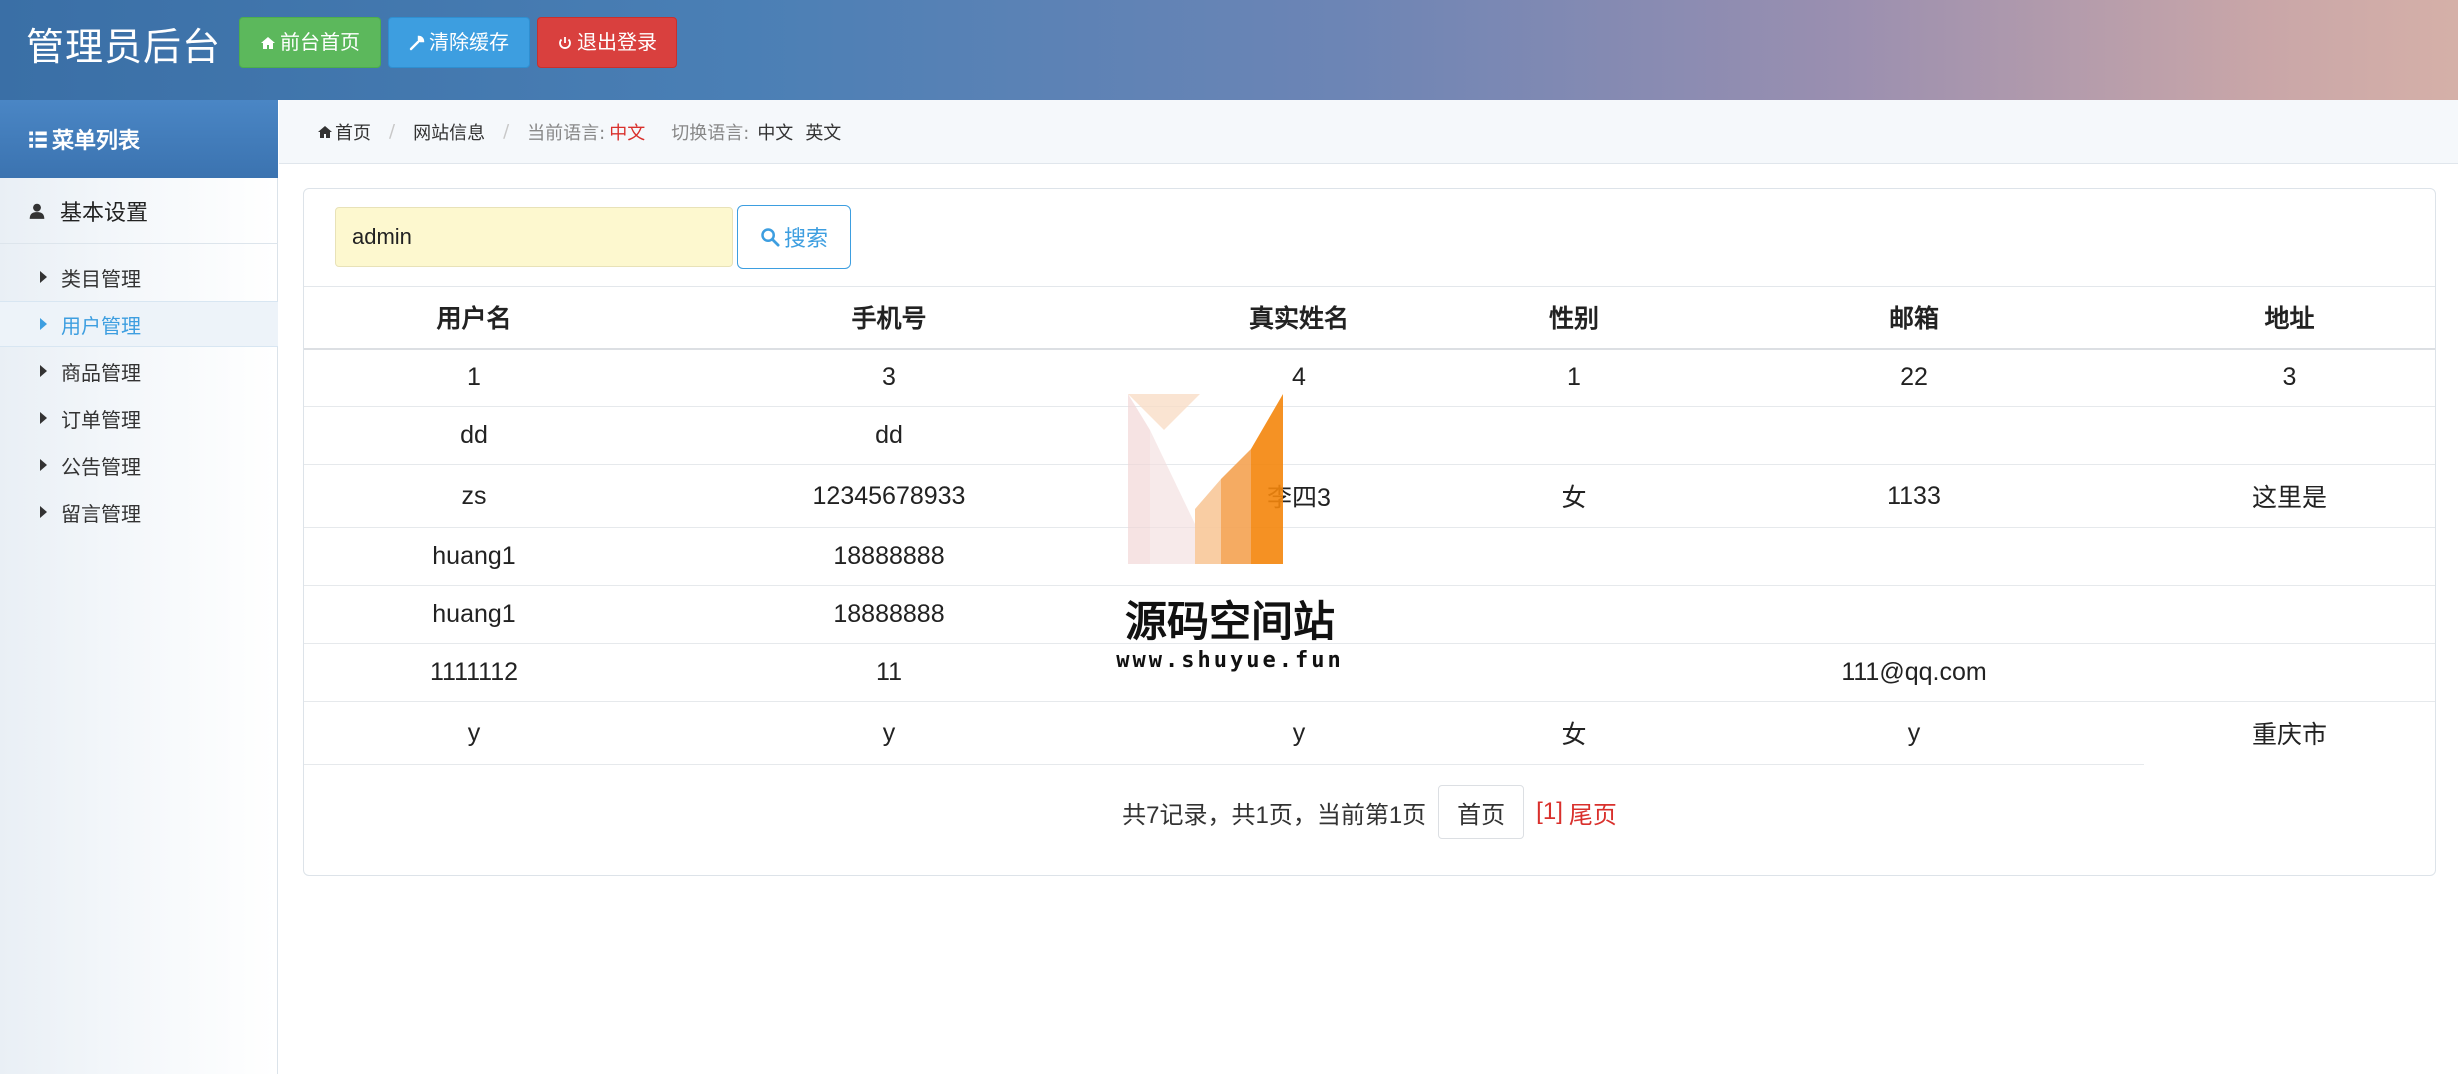 The height and width of the screenshot is (1074, 2458). What do you see at coordinates (1229, 621) in the screenshot?
I see `watermark-title: 源码空间站` at bounding box center [1229, 621].